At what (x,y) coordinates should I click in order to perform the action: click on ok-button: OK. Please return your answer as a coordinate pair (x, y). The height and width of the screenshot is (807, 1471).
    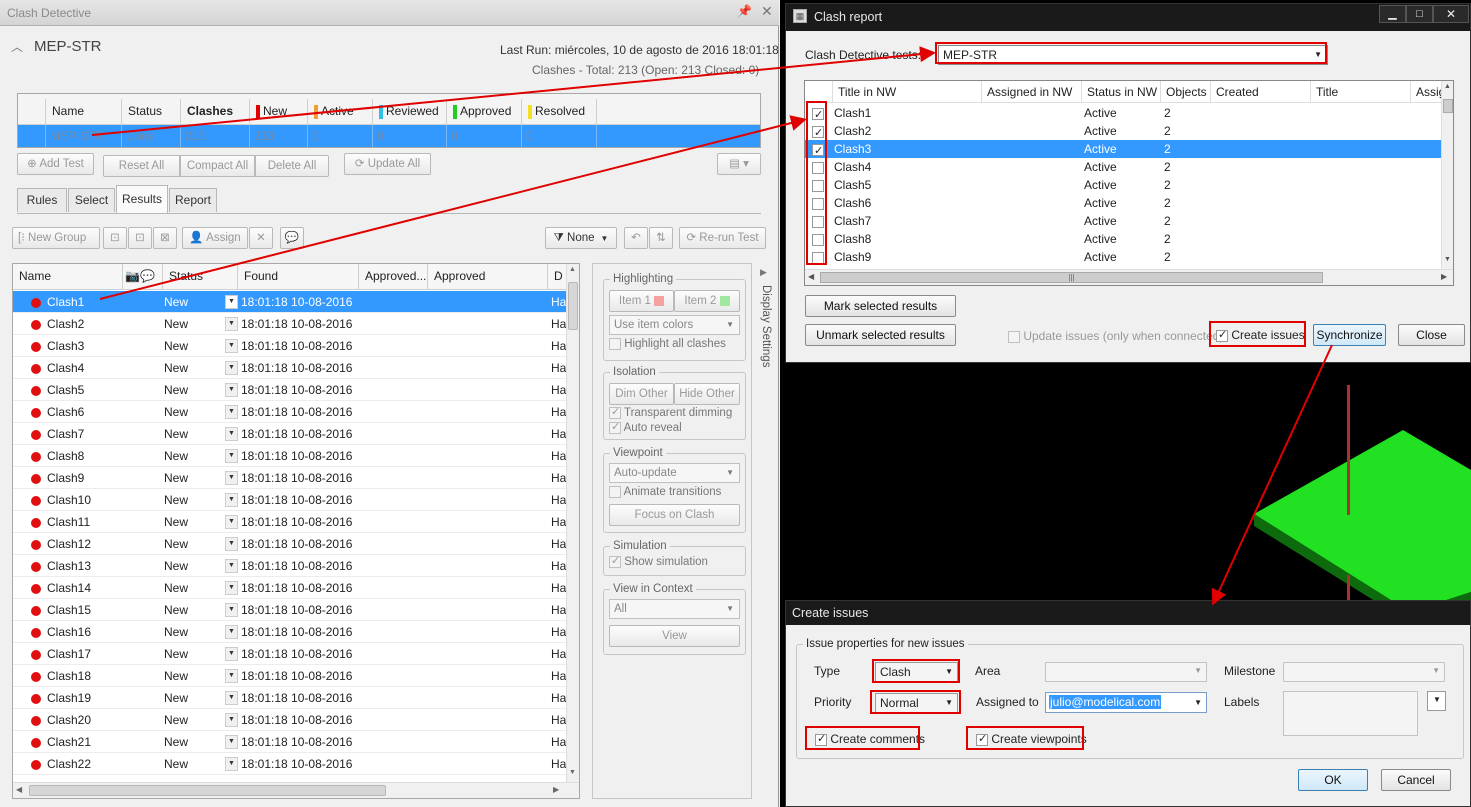
    Looking at the image, I should click on (1333, 780).